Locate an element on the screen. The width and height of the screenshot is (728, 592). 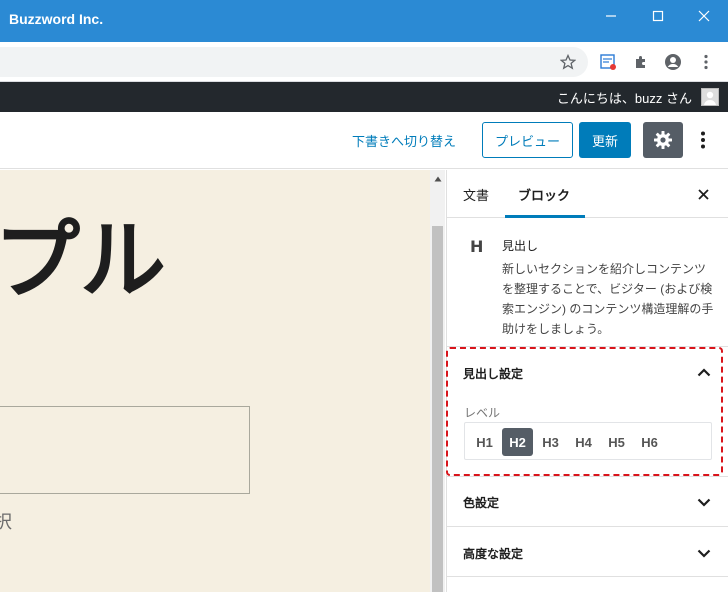
level-h5-button: H5 is located at coordinates (616, 442).